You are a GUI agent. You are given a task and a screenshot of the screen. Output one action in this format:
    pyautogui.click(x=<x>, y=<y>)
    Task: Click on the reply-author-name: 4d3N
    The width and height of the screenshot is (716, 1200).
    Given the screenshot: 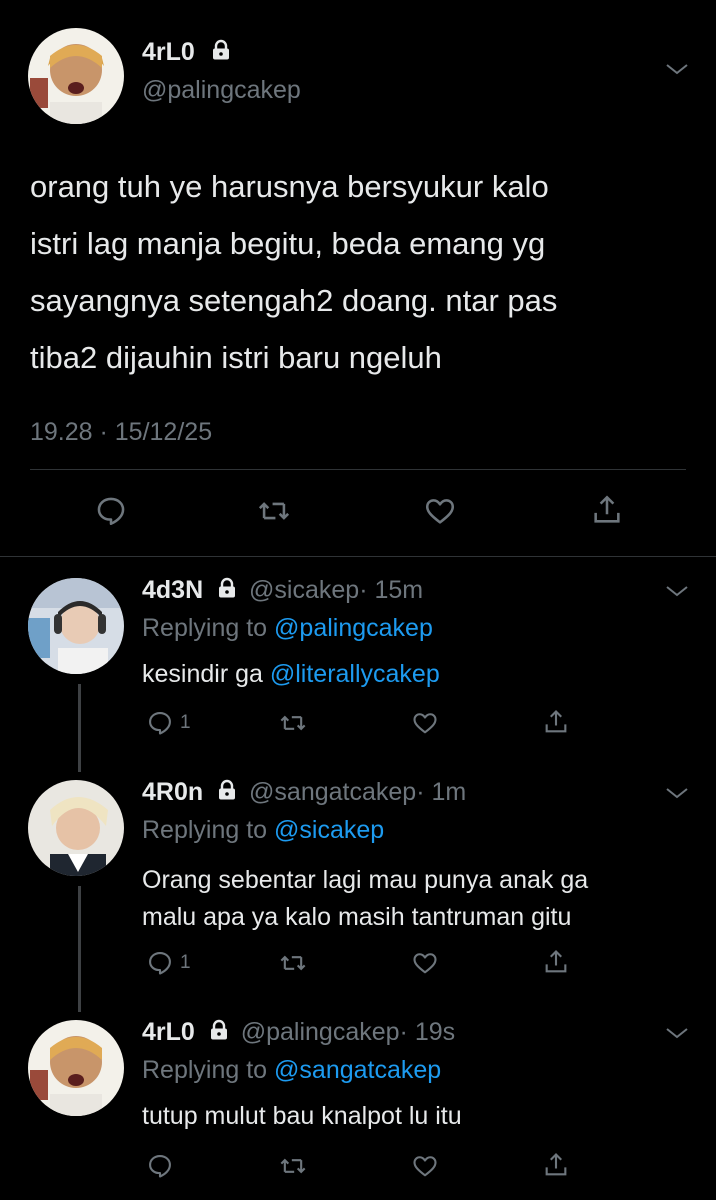 What is the action you would take?
    pyautogui.click(x=172, y=590)
    